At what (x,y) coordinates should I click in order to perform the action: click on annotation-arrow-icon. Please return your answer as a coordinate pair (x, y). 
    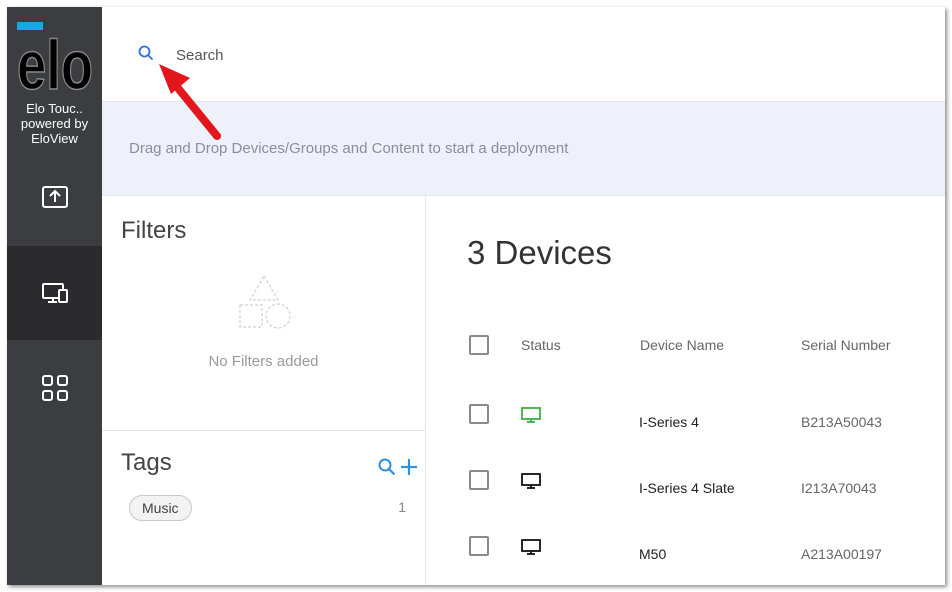
    Looking at the image, I should click on (190, 102).